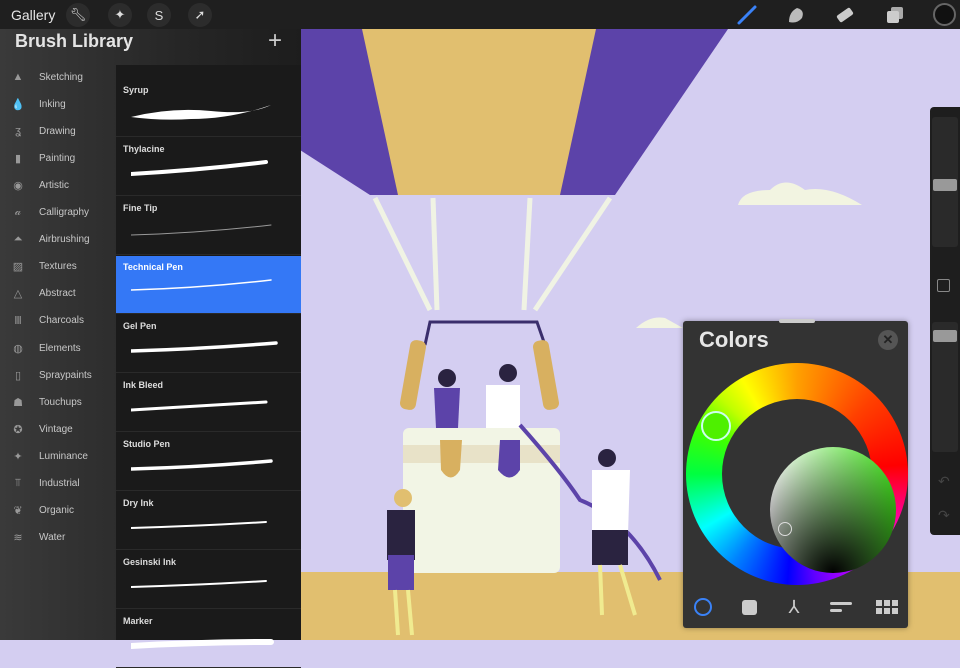 The height and width of the screenshot is (668, 960). I want to click on category-vintage: ✪ Vintage, so click(57, 429).